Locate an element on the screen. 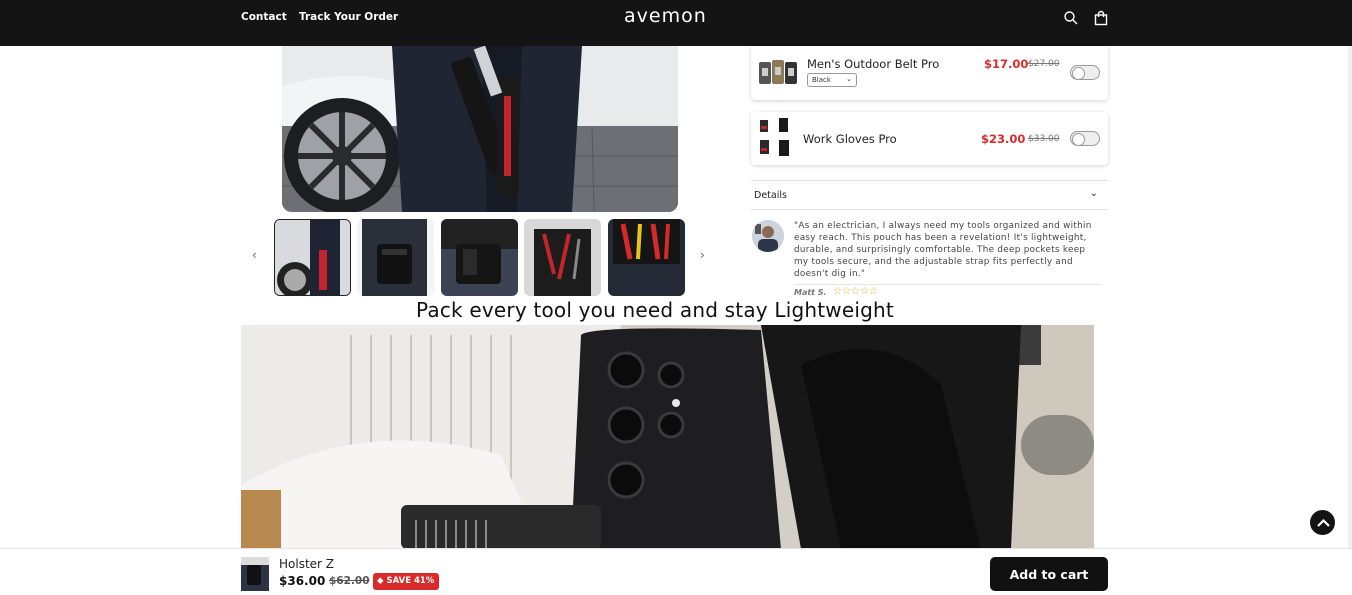 The height and width of the screenshot is (595, 1352). tag-icon: ◆ is located at coordinates (382, 581).